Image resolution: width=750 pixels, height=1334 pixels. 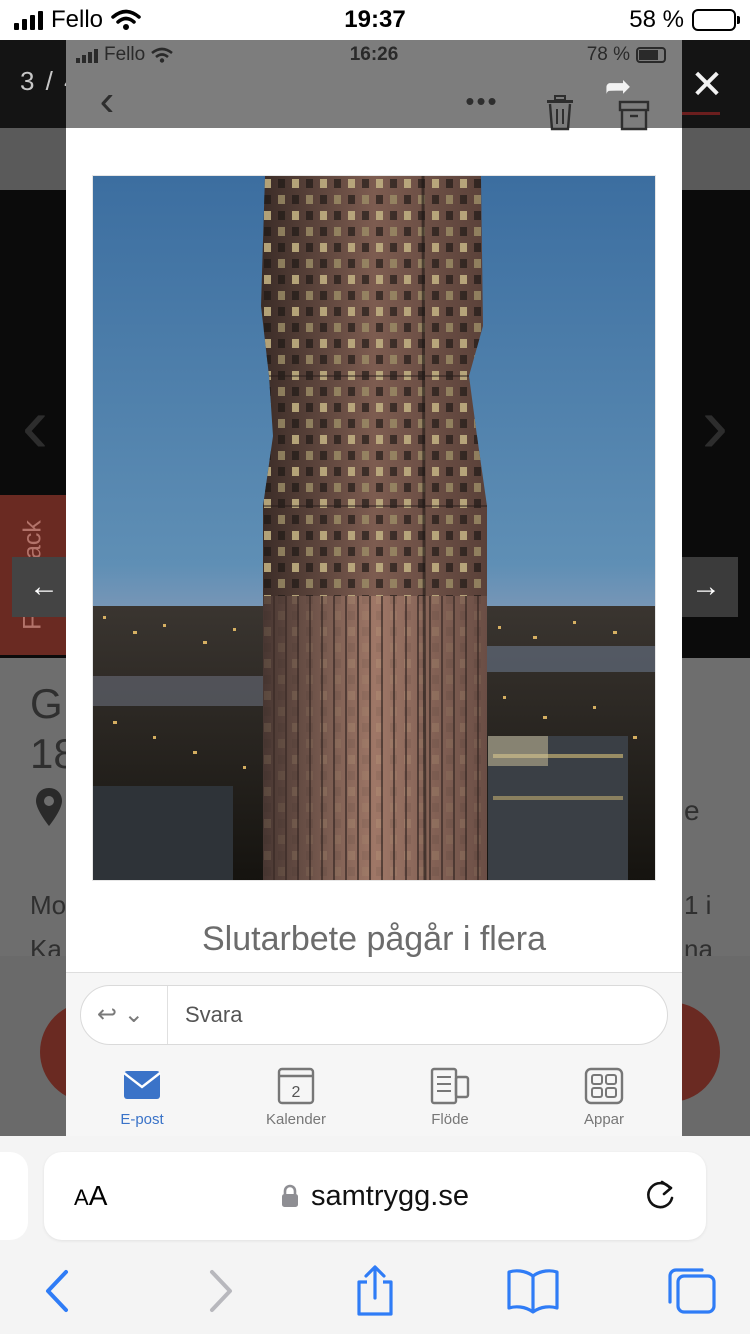 I want to click on status-bar: Fello 19:37 58 %, so click(x=375, y=20).